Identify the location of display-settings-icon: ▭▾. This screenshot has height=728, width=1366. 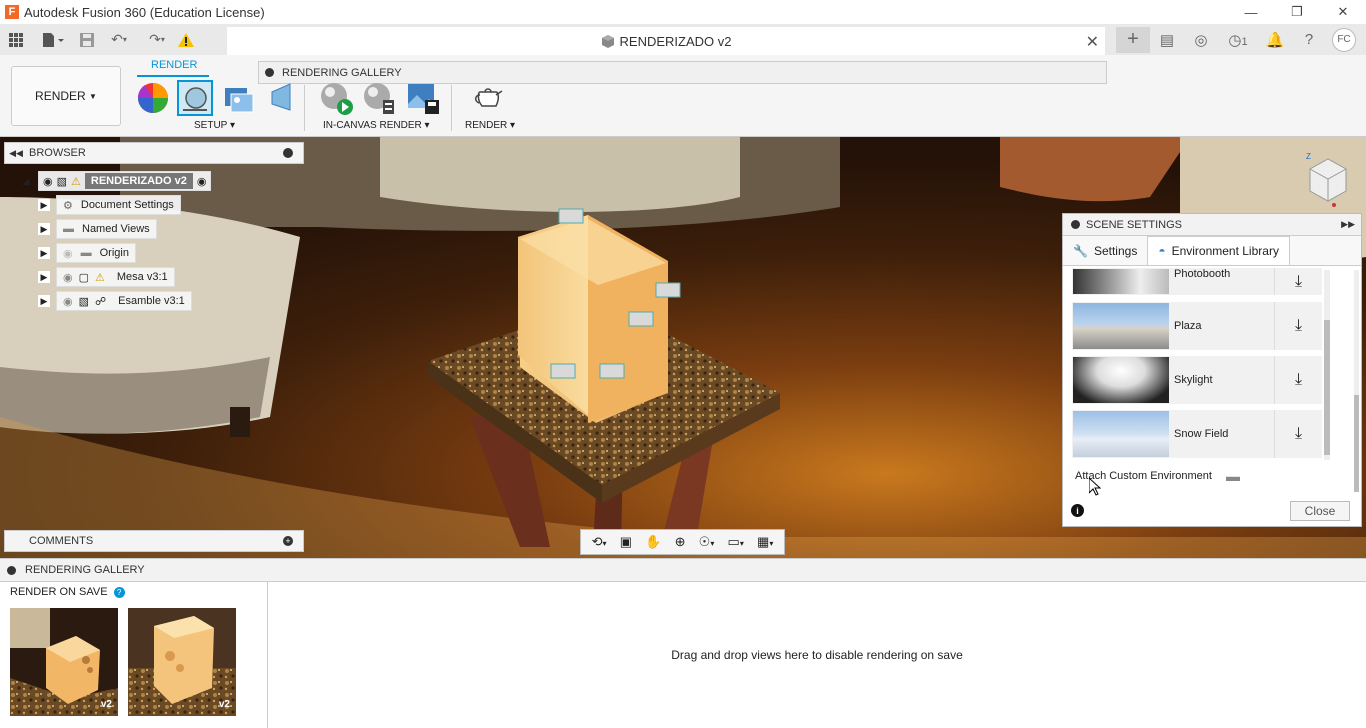
(736, 542).